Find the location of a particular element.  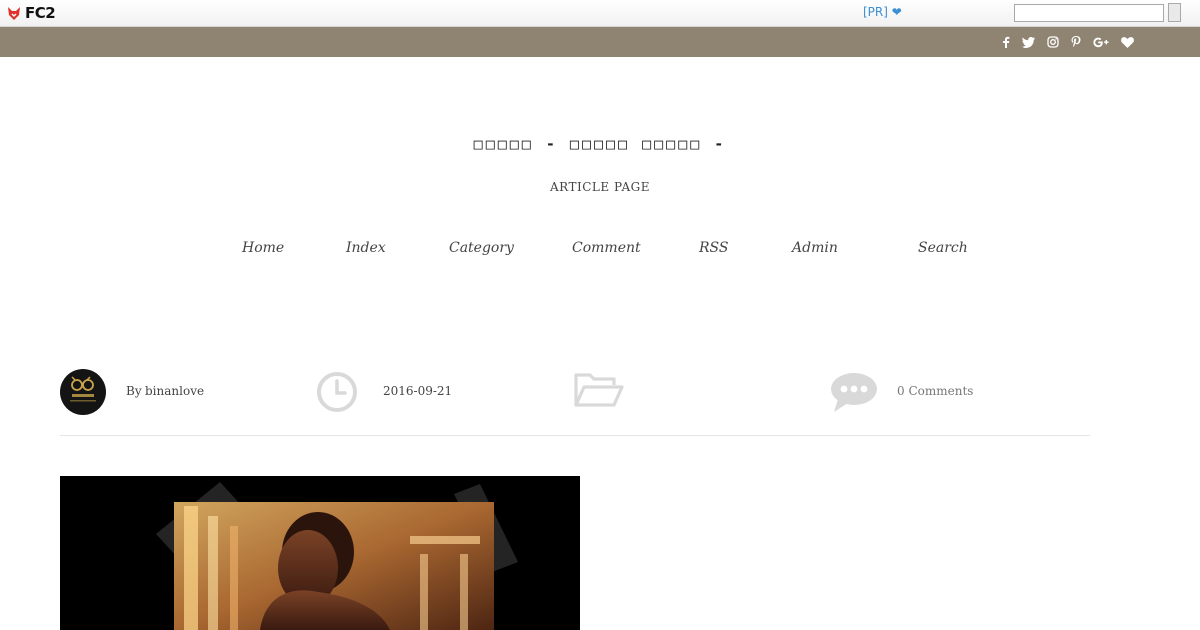

author-name: binanlove is located at coordinates (174, 391).